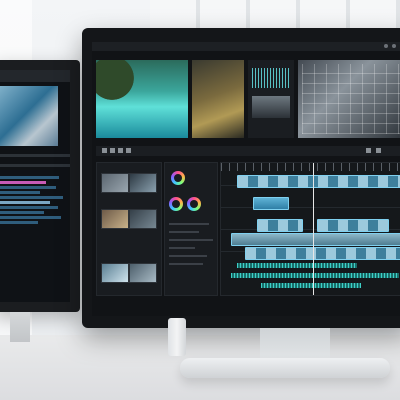 This screenshot has height=400, width=400. I want to click on timeline-track-divider, so click(310, 207).